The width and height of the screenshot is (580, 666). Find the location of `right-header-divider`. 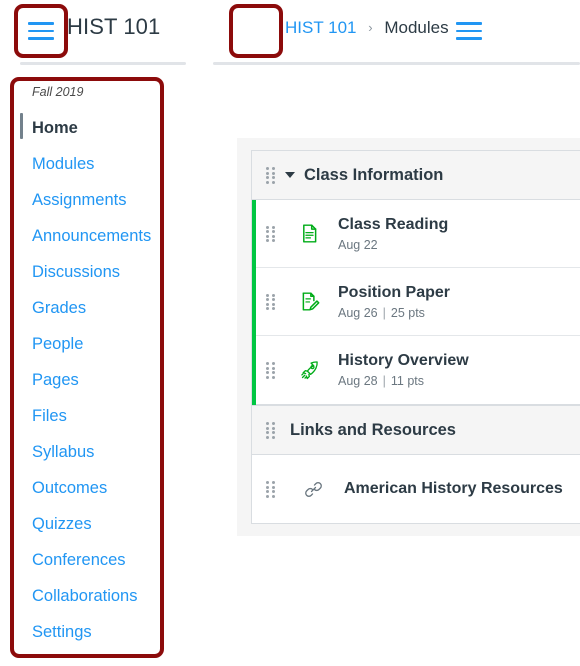

right-header-divider is located at coordinates (396, 63).